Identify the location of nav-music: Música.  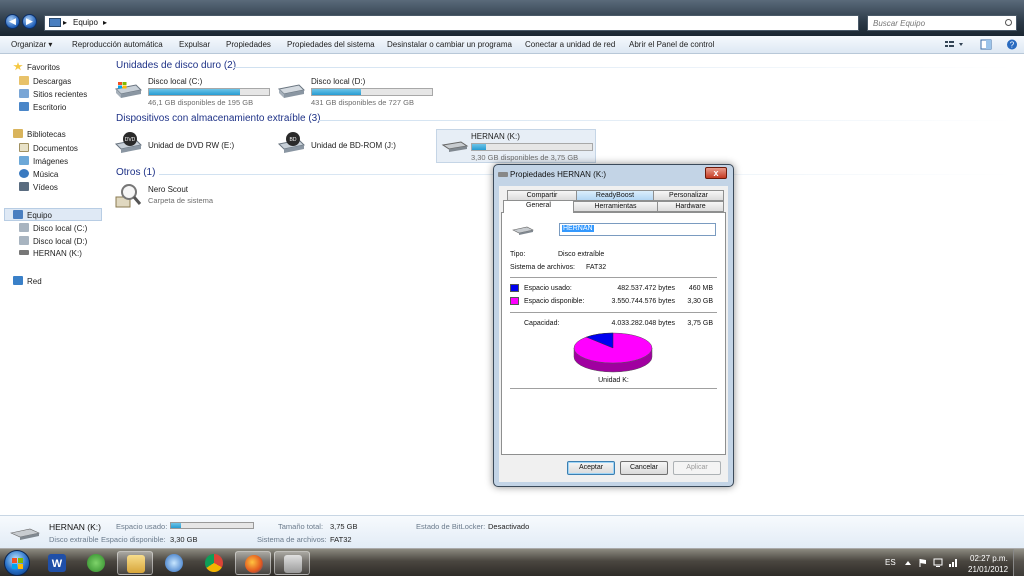
(38, 174).